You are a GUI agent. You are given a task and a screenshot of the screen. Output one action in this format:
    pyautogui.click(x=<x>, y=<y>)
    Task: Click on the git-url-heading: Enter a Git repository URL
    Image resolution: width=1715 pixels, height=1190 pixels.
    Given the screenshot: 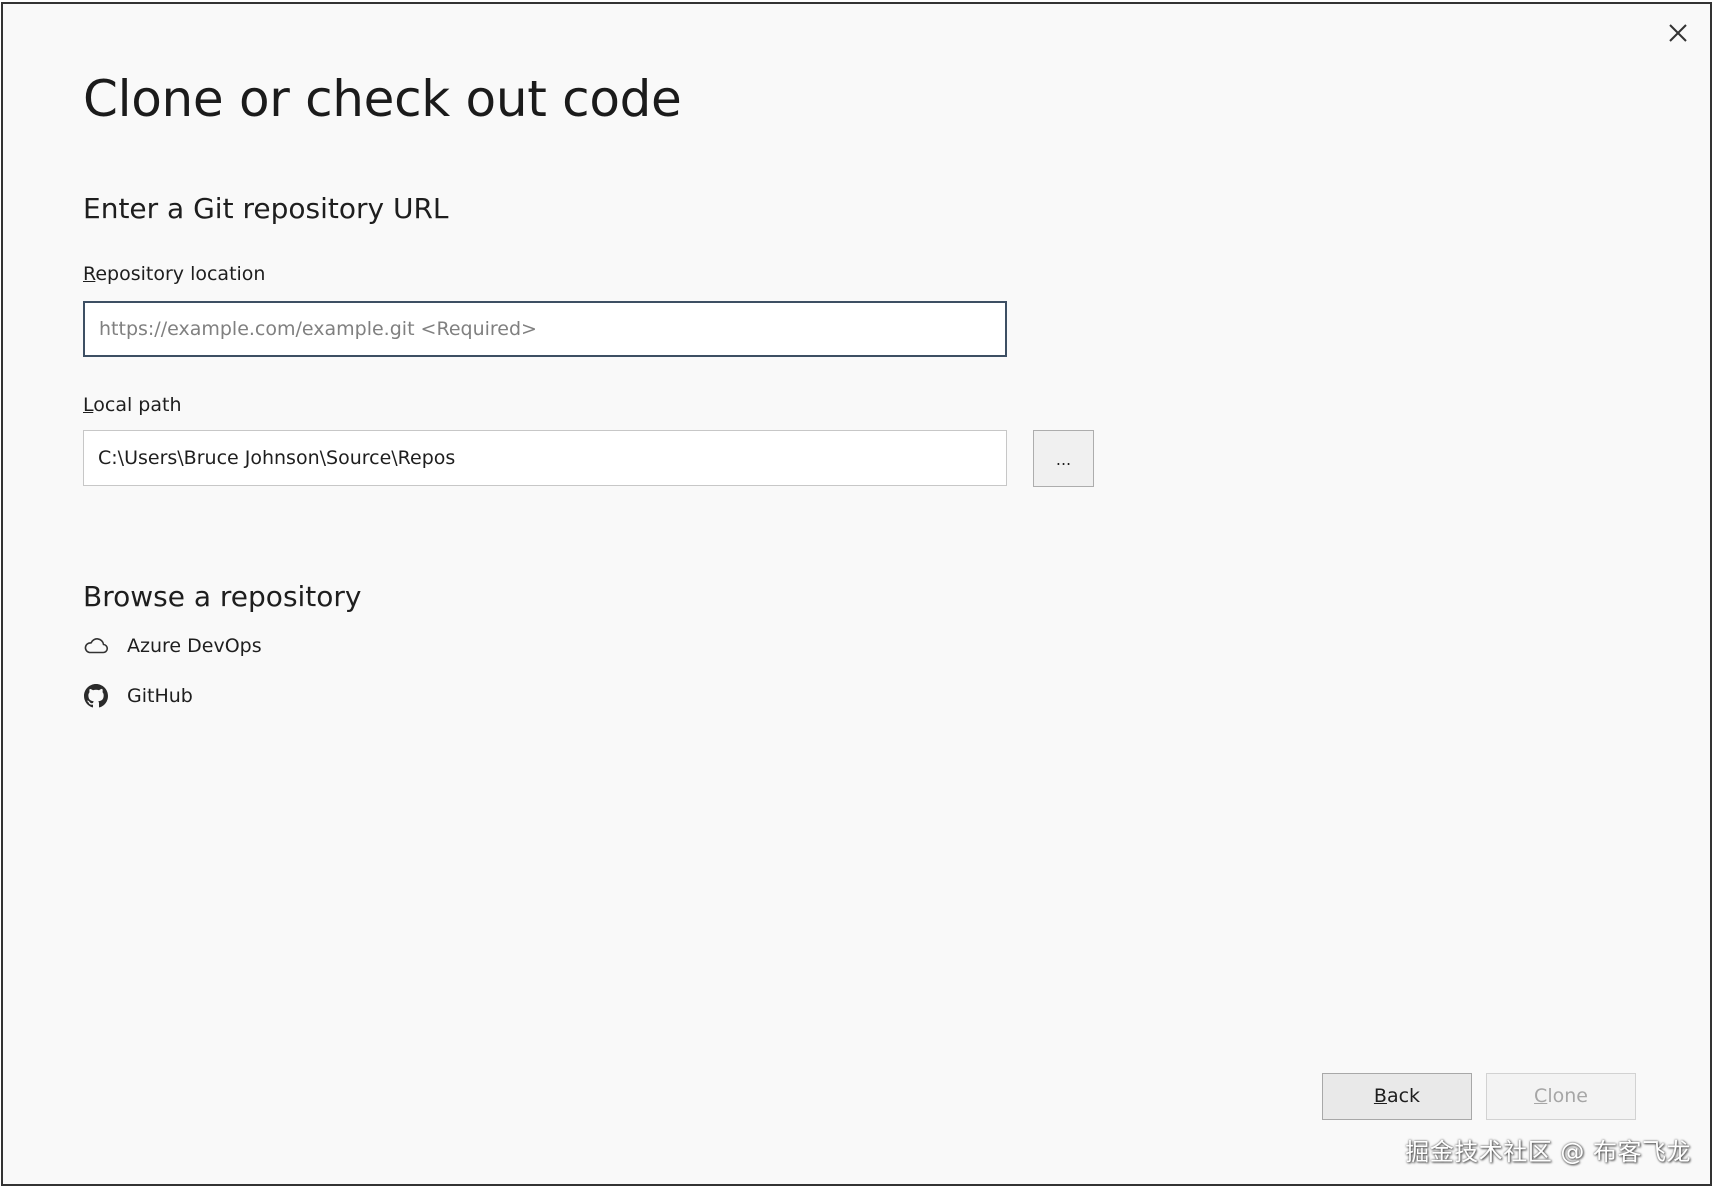 What is the action you would take?
    pyautogui.click(x=266, y=208)
    